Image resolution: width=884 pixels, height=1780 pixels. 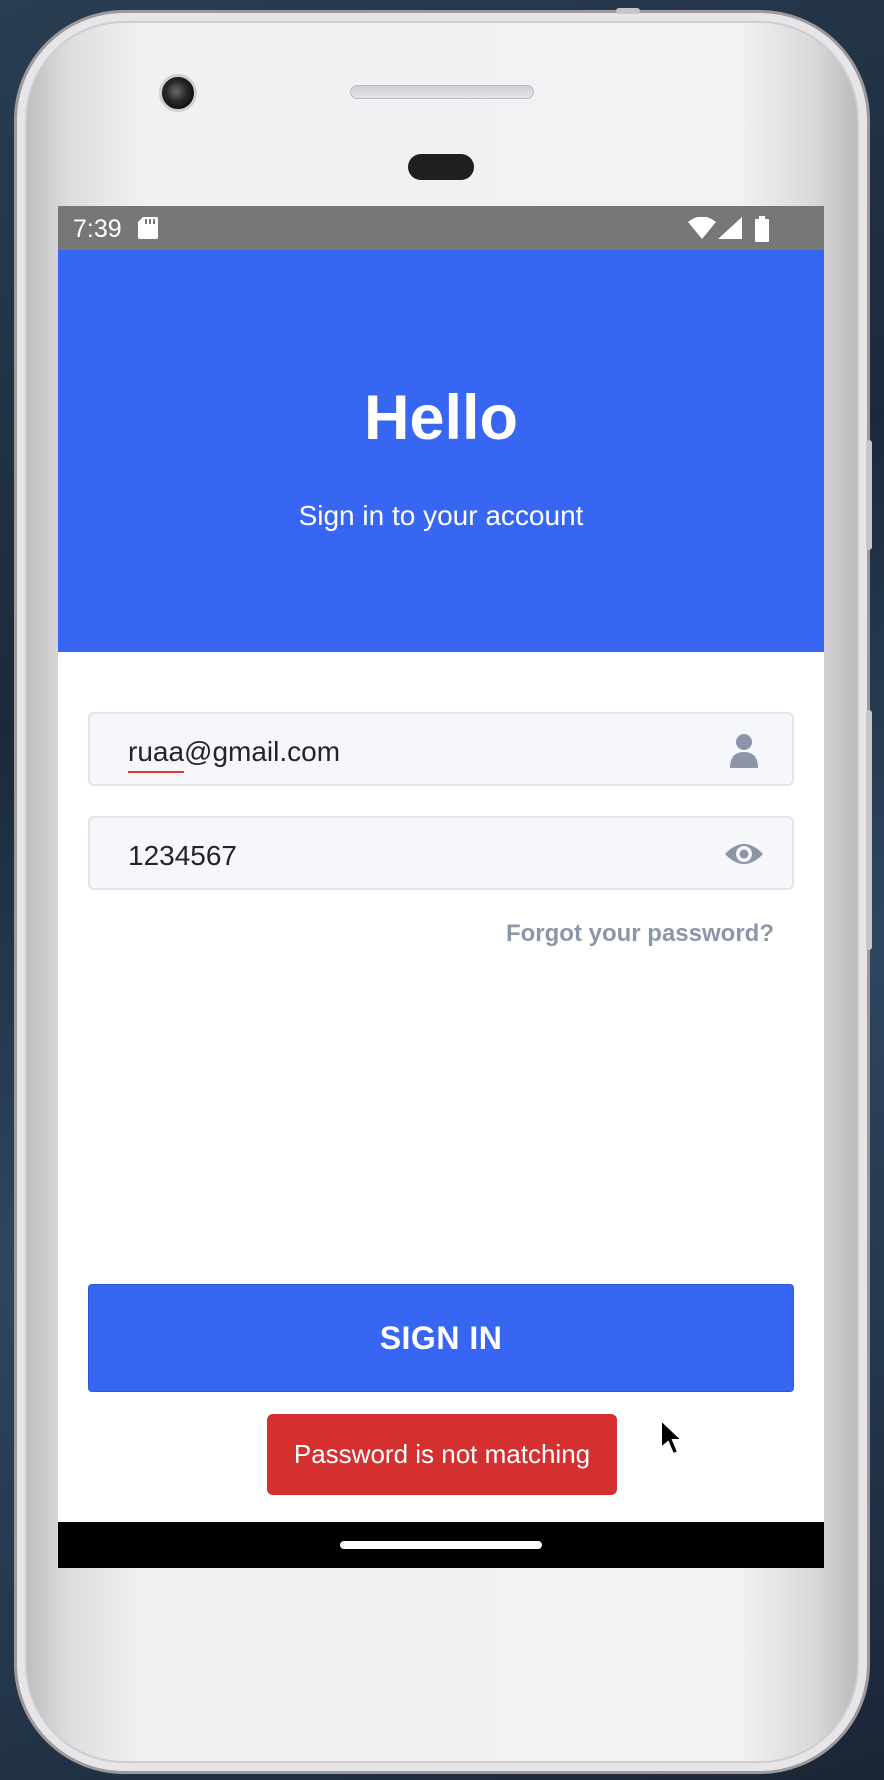 What do you see at coordinates (156, 772) in the screenshot?
I see `spellcheck-underline` at bounding box center [156, 772].